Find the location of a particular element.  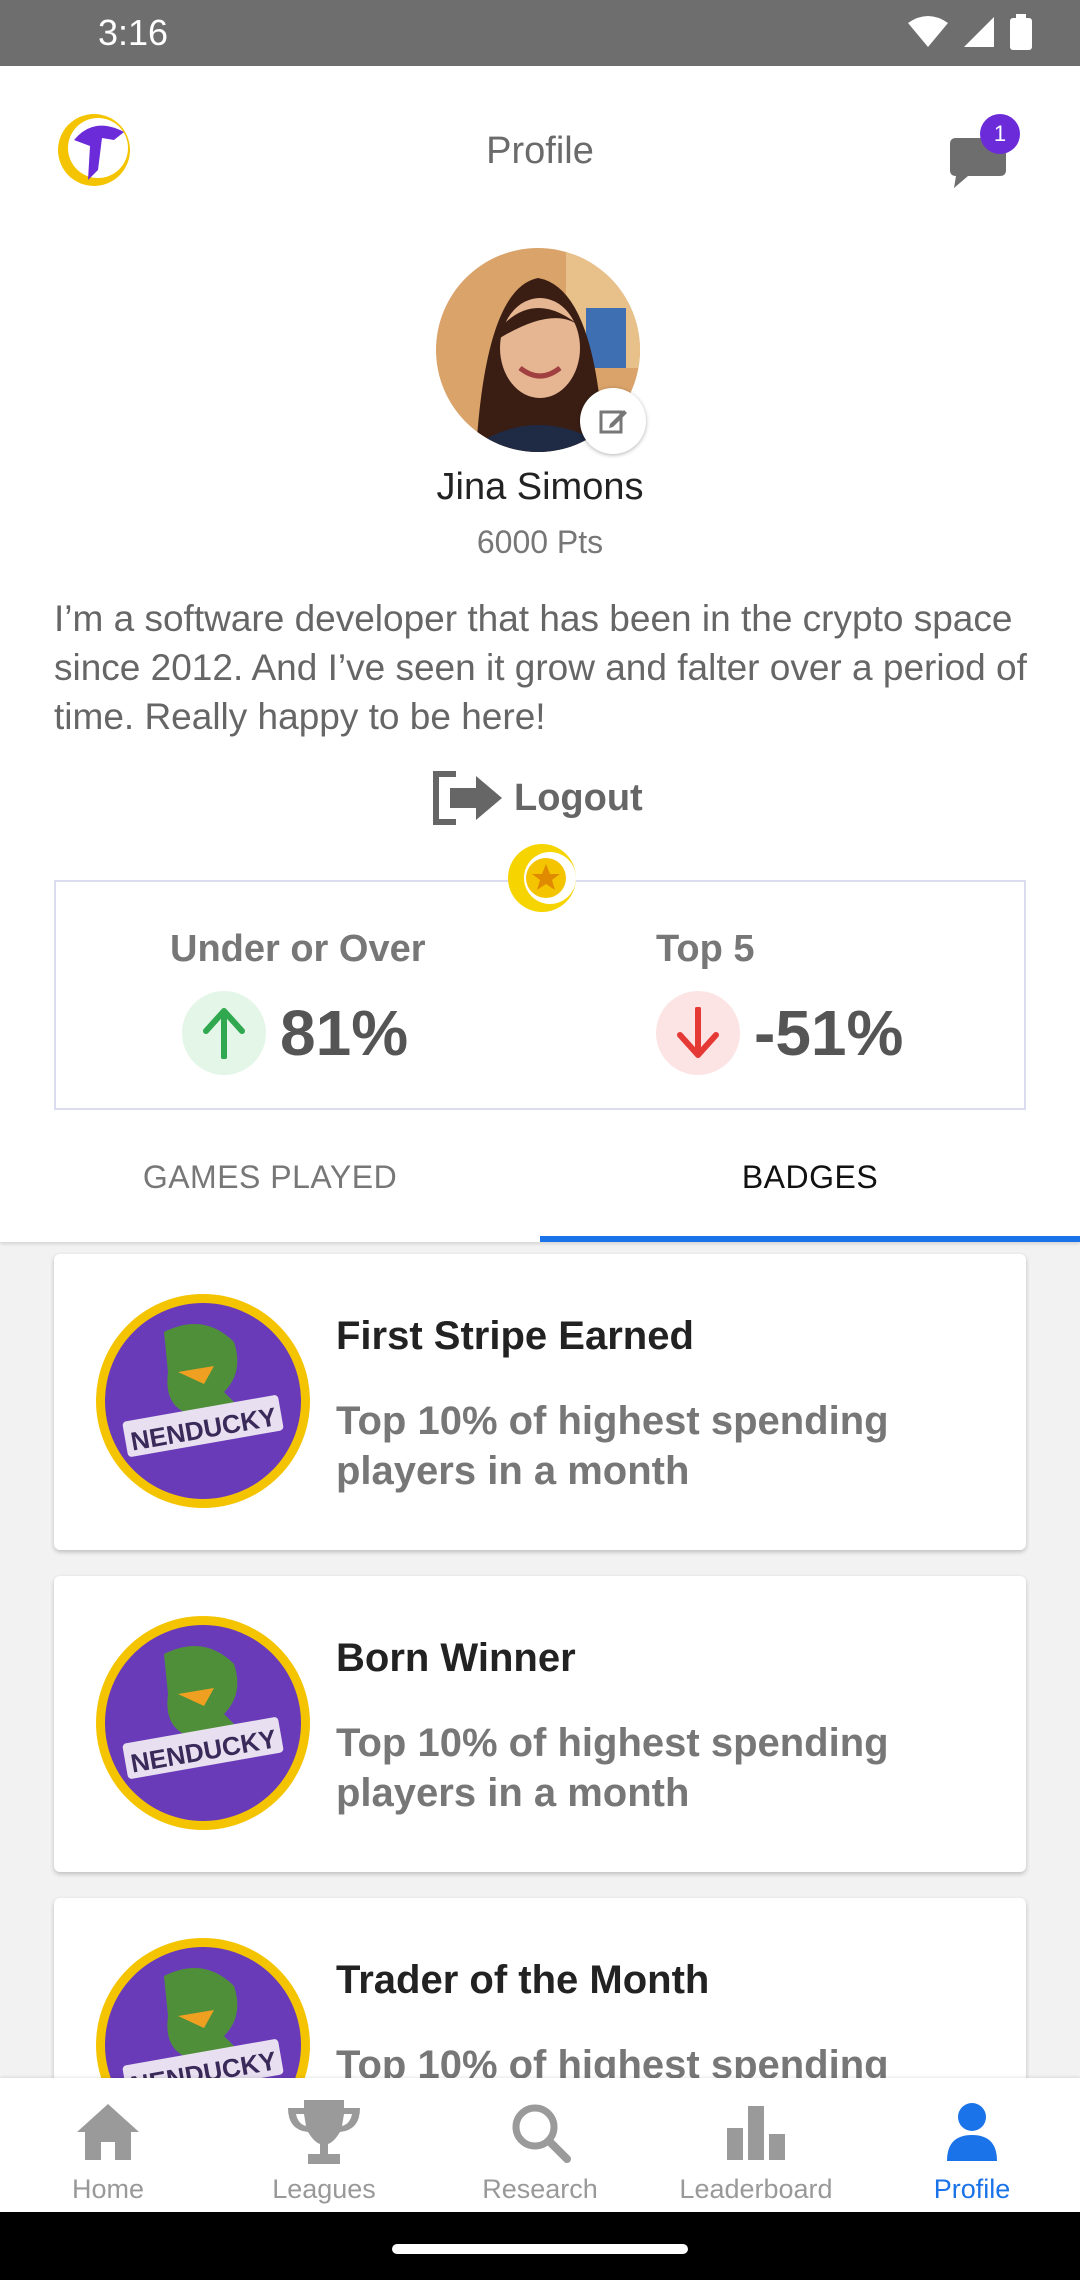

badge-title: First Stripe Earned is located at coordinates (515, 1336).